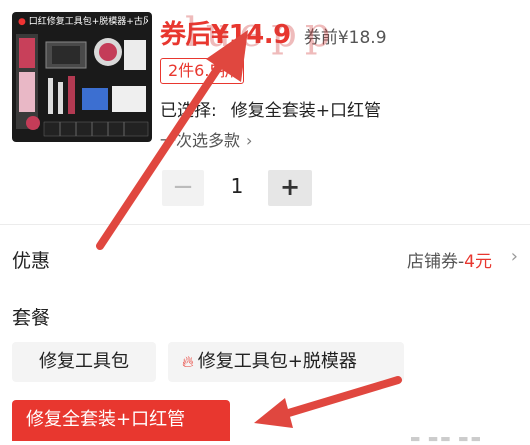 This screenshot has width=530, height=445. Describe the element at coordinates (31, 318) in the screenshot. I see `package-label: 套餐` at that location.